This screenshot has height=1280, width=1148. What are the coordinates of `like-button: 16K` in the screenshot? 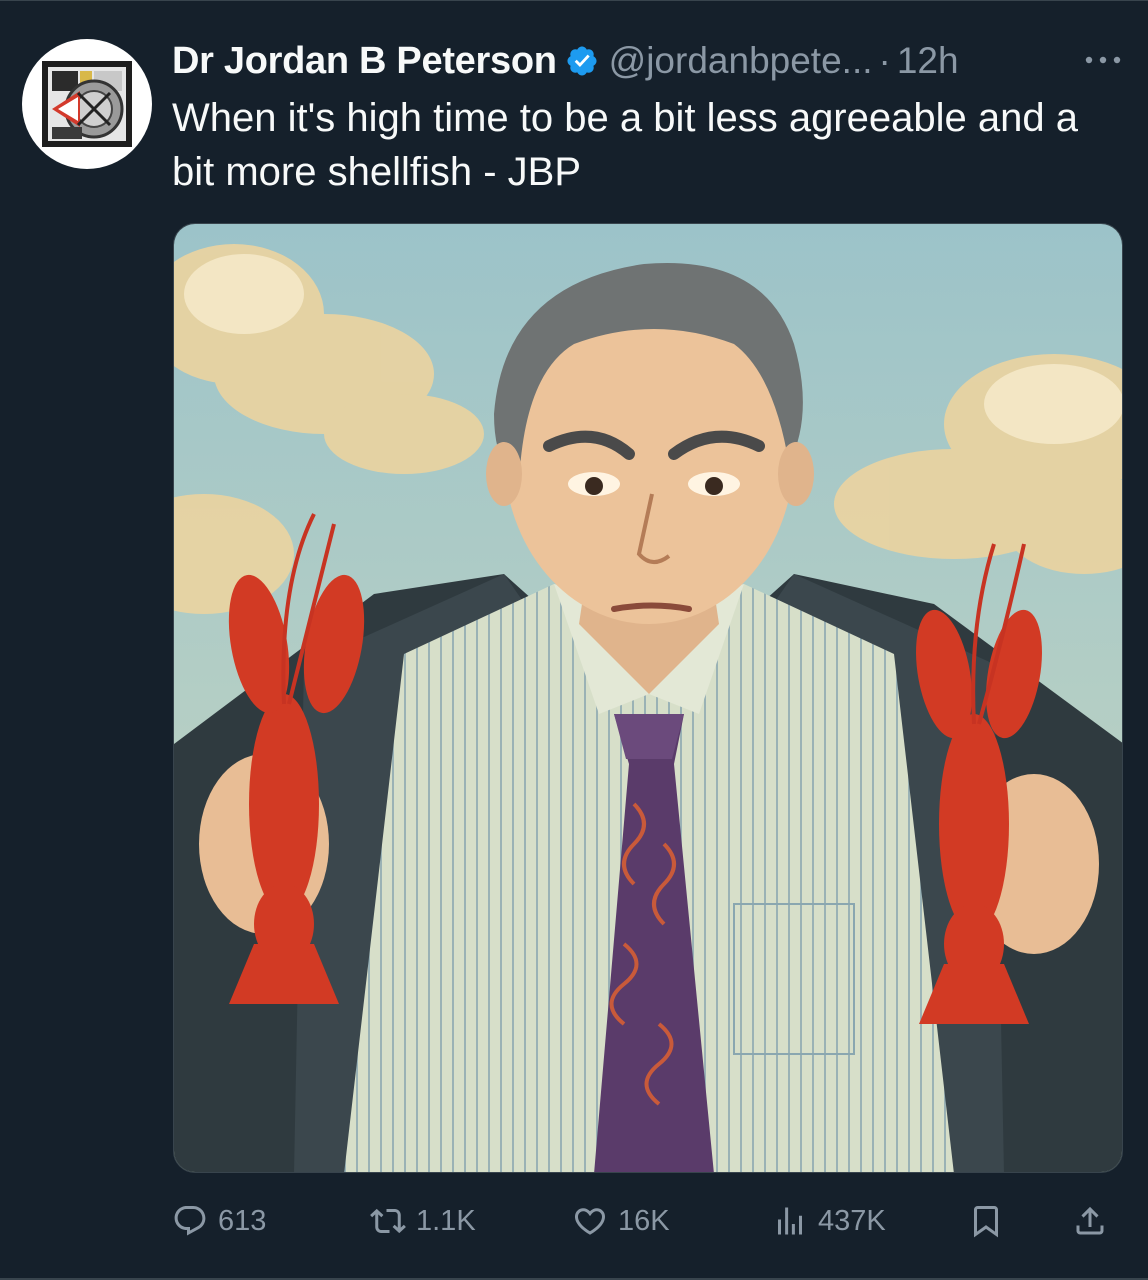 It's located at (621, 1221).